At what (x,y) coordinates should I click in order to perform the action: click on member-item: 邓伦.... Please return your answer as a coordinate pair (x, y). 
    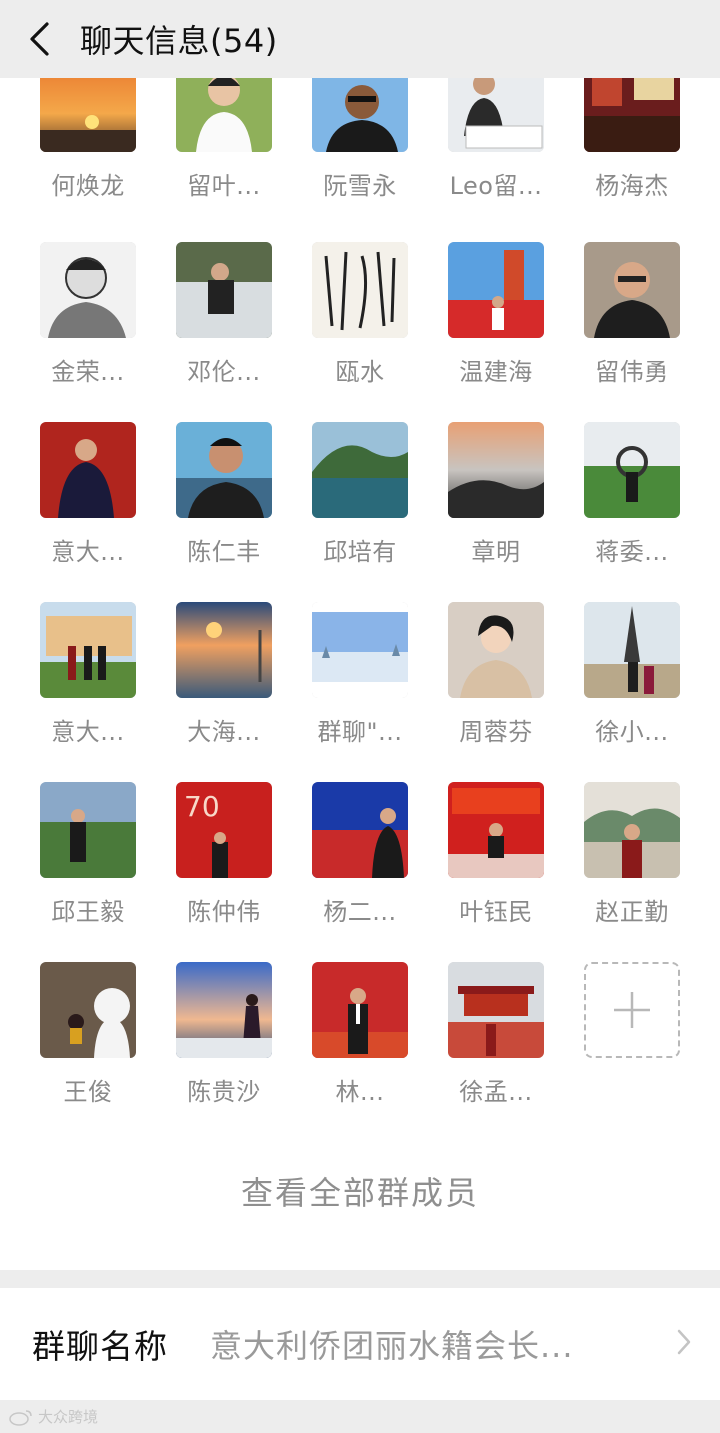
    Looking at the image, I should click on (224, 327).